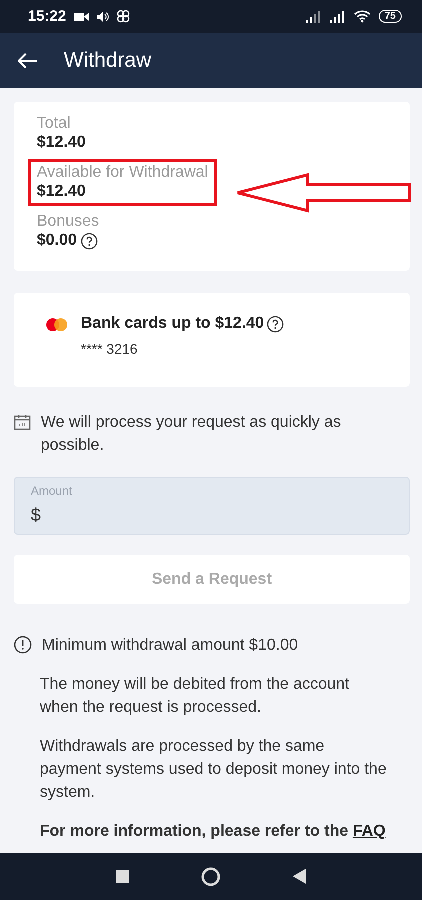 The width and height of the screenshot is (422, 900). Describe the element at coordinates (28, 60) in the screenshot. I see `back-arrow-icon` at that location.